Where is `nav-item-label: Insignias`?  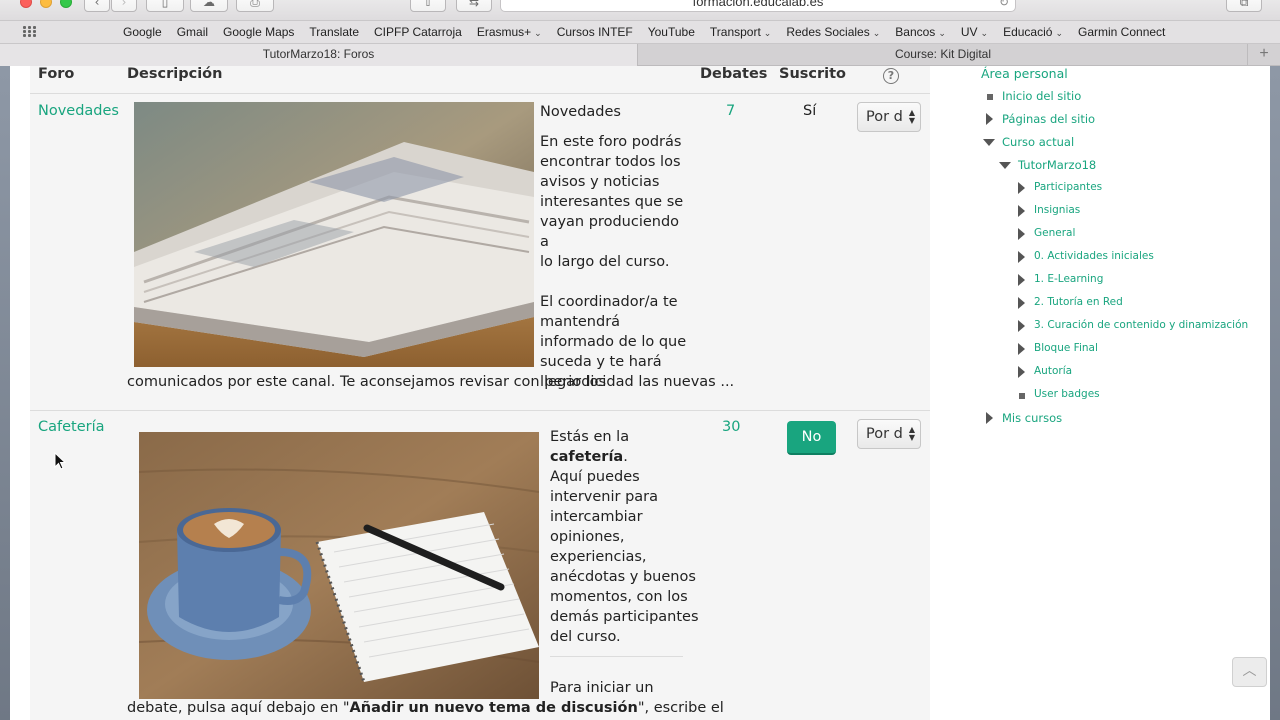
nav-item-label: Insignias is located at coordinates (1057, 210).